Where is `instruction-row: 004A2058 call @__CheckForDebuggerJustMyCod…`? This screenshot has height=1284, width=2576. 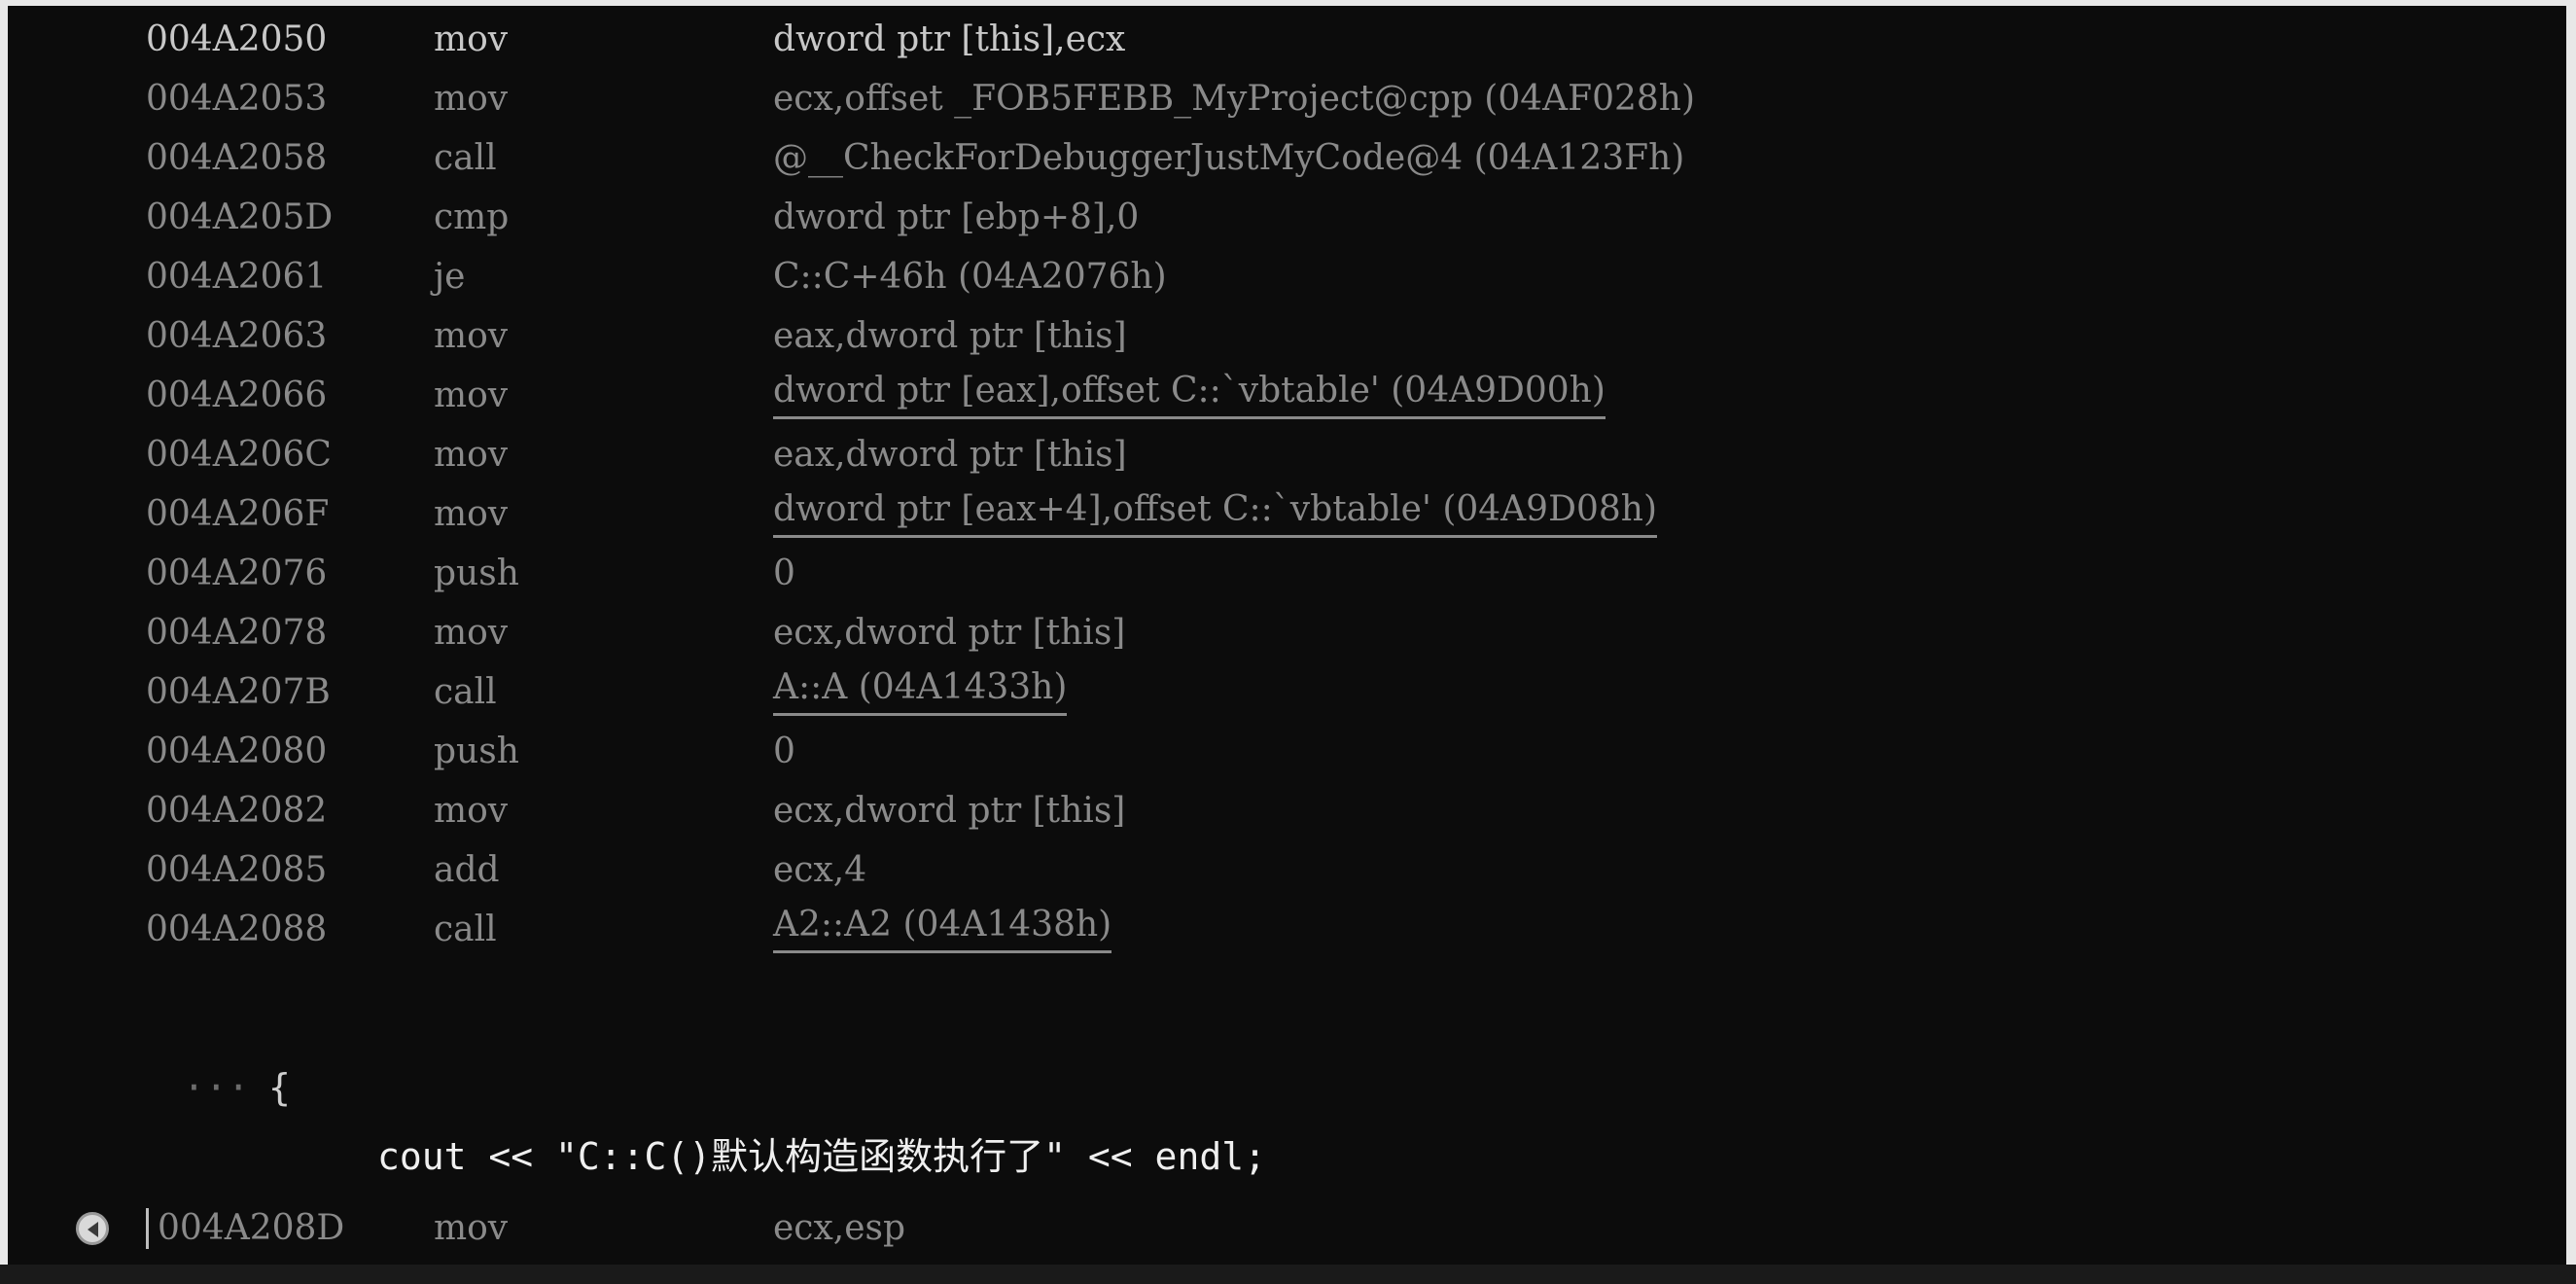 instruction-row: 004A2058 call @__CheckForDebuggerJustMyCod… is located at coordinates (1288, 158).